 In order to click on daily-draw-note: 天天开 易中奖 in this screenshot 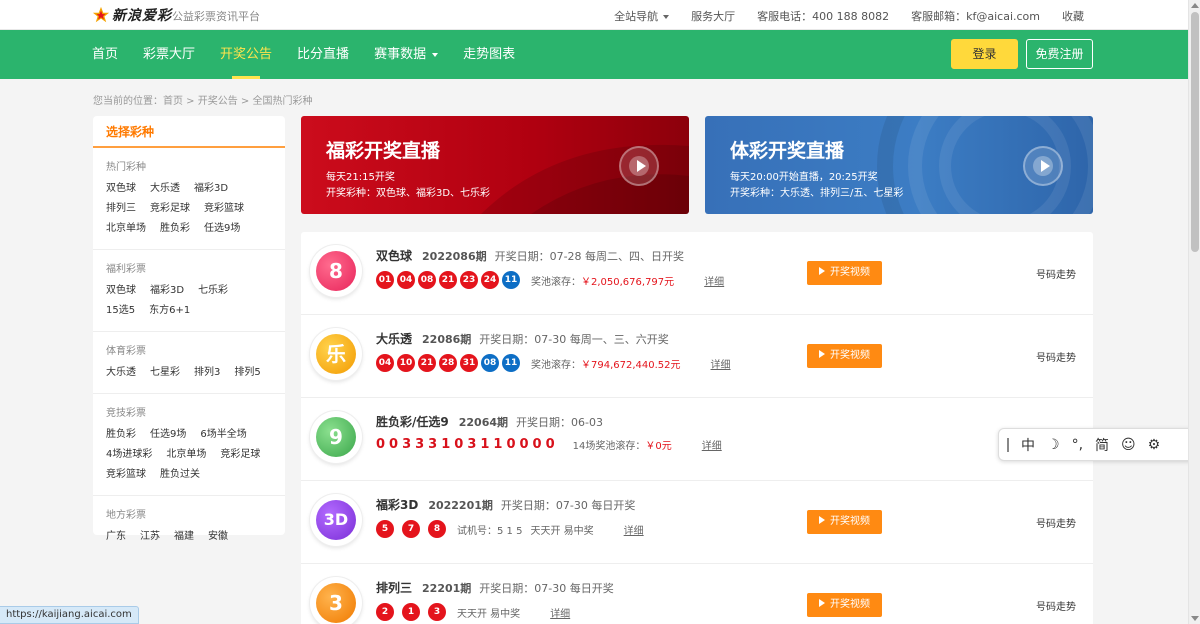, I will do `click(562, 531)`.